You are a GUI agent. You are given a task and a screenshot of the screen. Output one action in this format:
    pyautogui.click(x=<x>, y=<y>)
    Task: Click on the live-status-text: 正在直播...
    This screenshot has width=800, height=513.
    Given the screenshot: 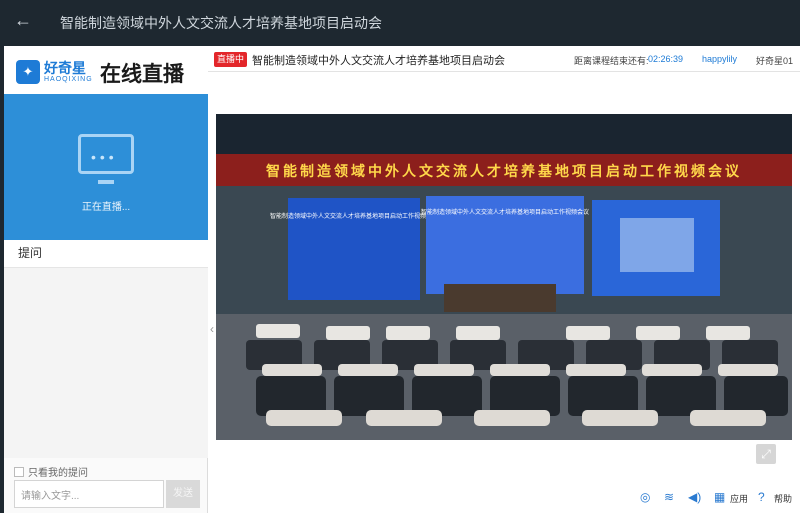 What is the action you would take?
    pyautogui.click(x=106, y=207)
    